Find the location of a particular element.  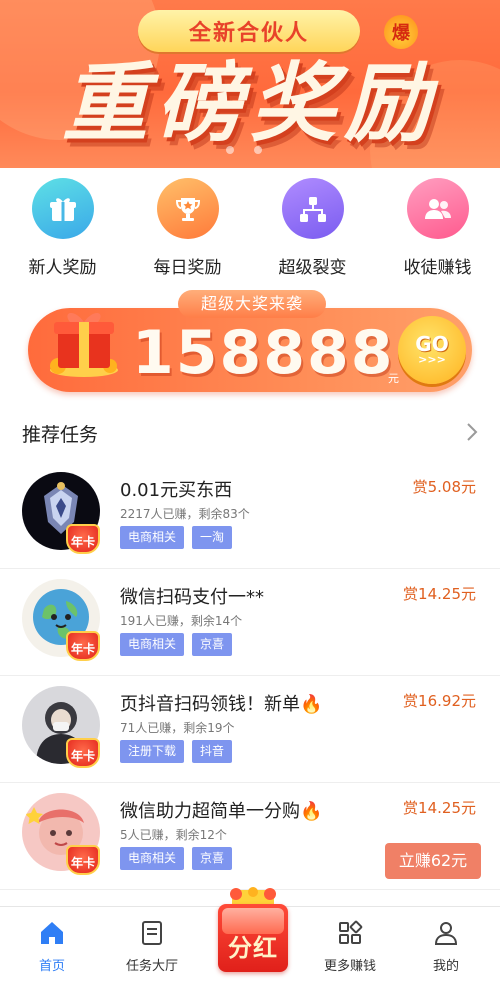

users-icon is located at coordinates (437, 208).